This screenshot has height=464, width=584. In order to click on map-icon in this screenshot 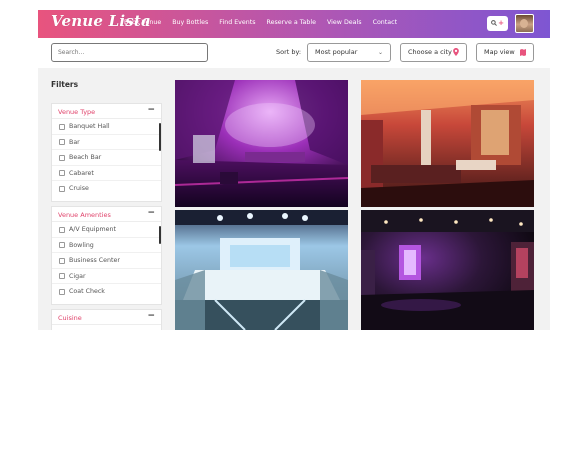, I will do `click(523, 52)`.